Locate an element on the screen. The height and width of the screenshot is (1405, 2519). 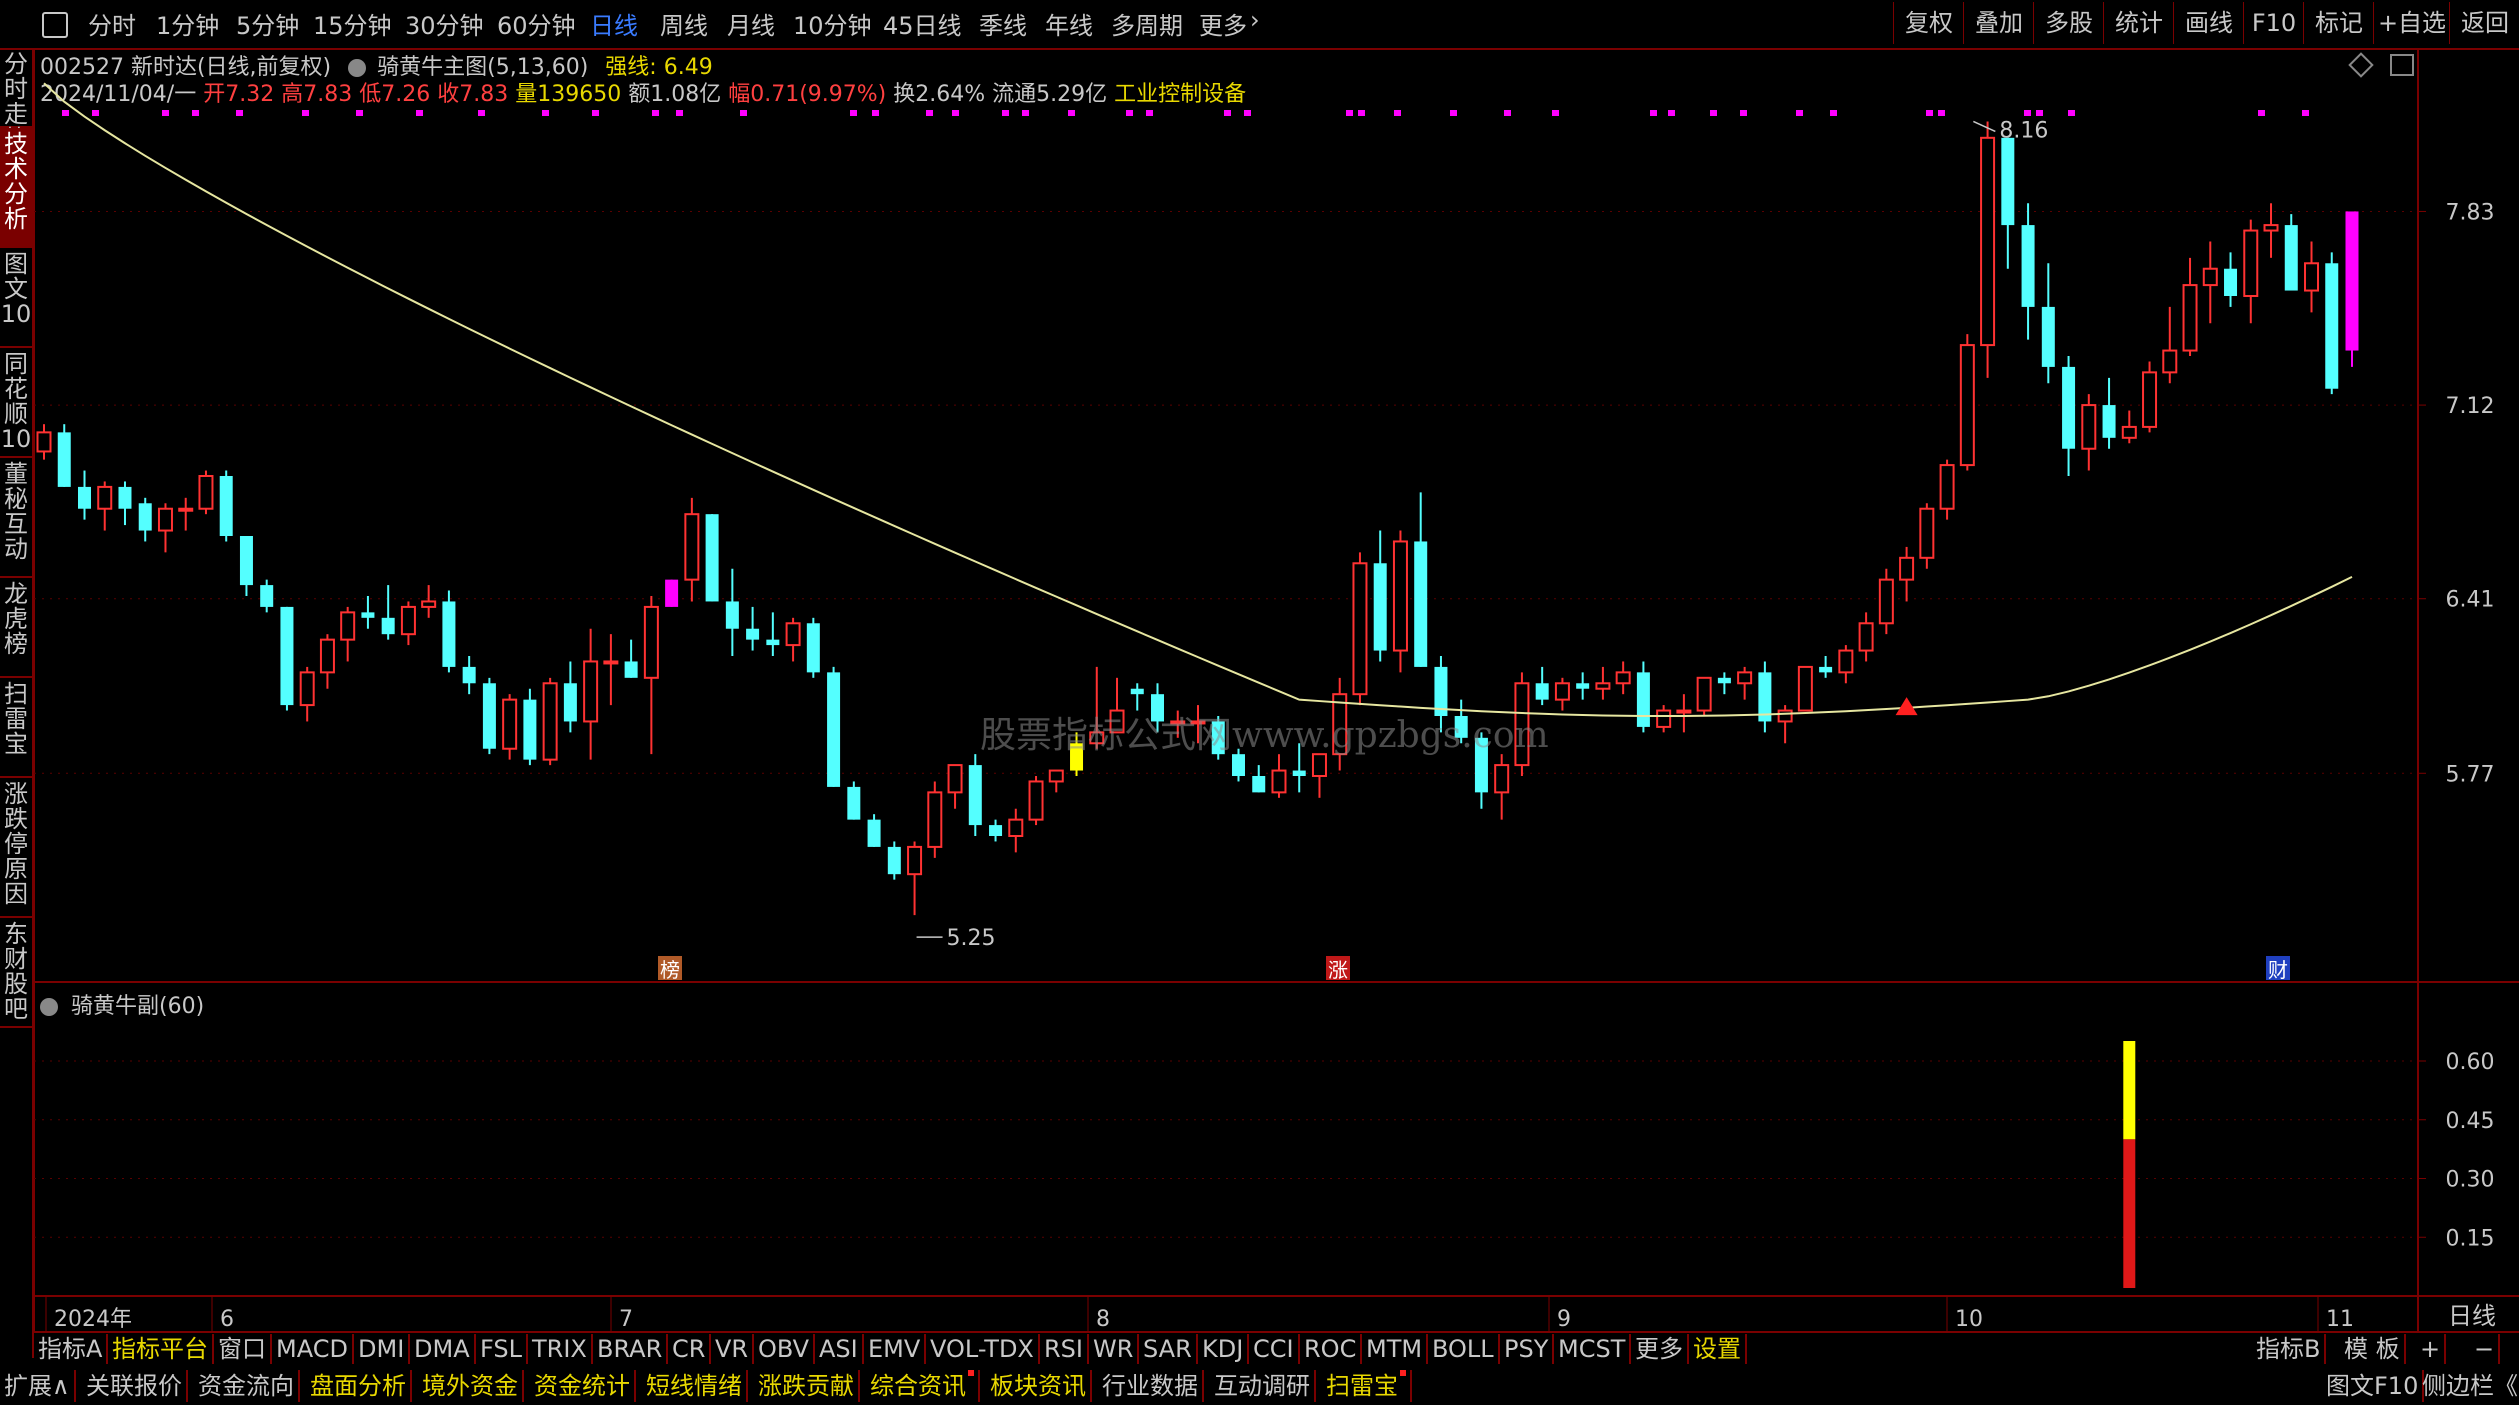
indicator-right-tab-1: 模 板 is located at coordinates (2373, 1349).